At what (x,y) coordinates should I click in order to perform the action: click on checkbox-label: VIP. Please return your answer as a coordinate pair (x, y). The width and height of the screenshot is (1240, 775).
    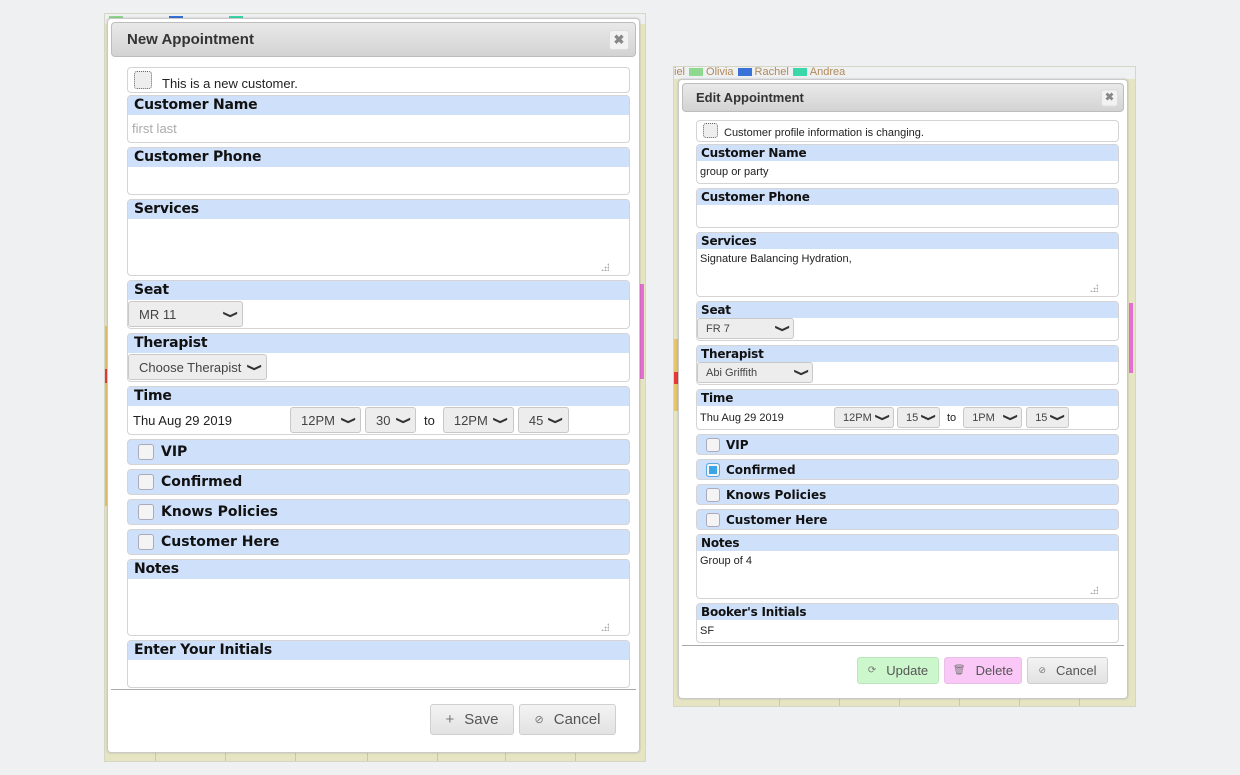
    Looking at the image, I should click on (174, 452).